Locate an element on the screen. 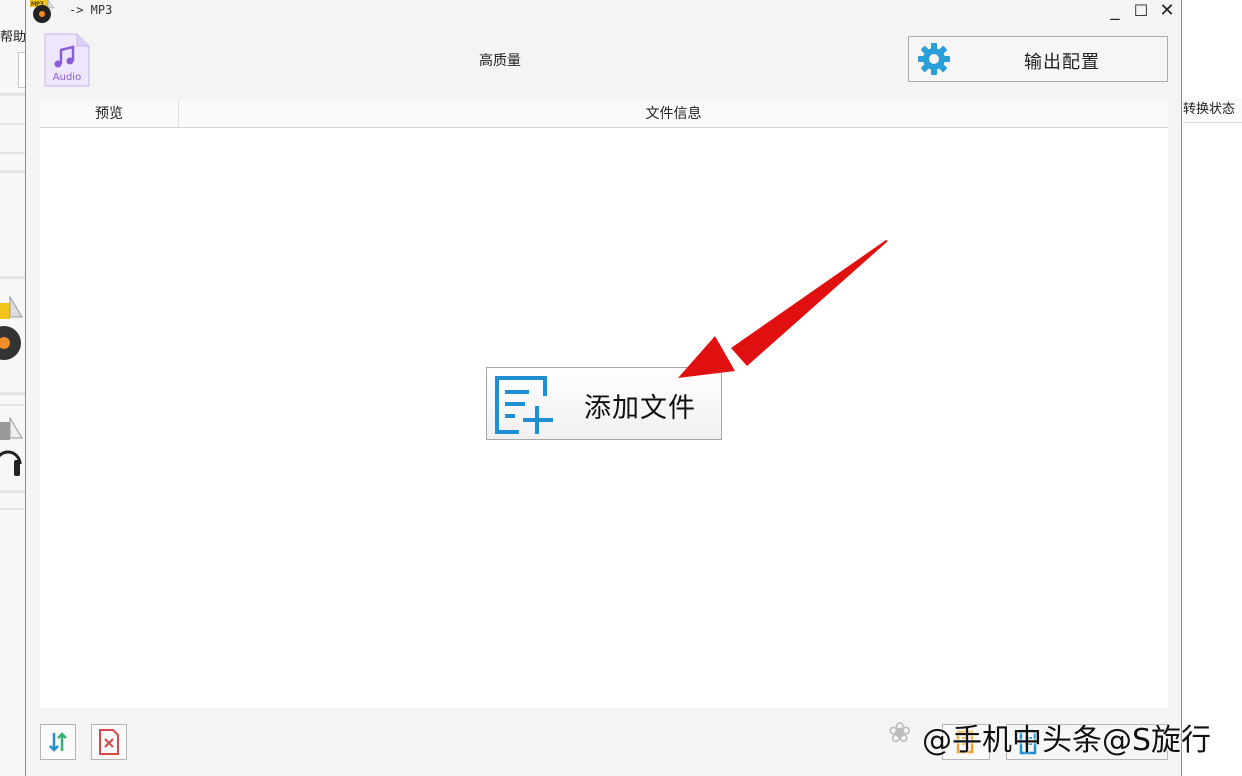 The height and width of the screenshot is (776, 1242). maximize-button: ☐ is located at coordinates (1141, 11).